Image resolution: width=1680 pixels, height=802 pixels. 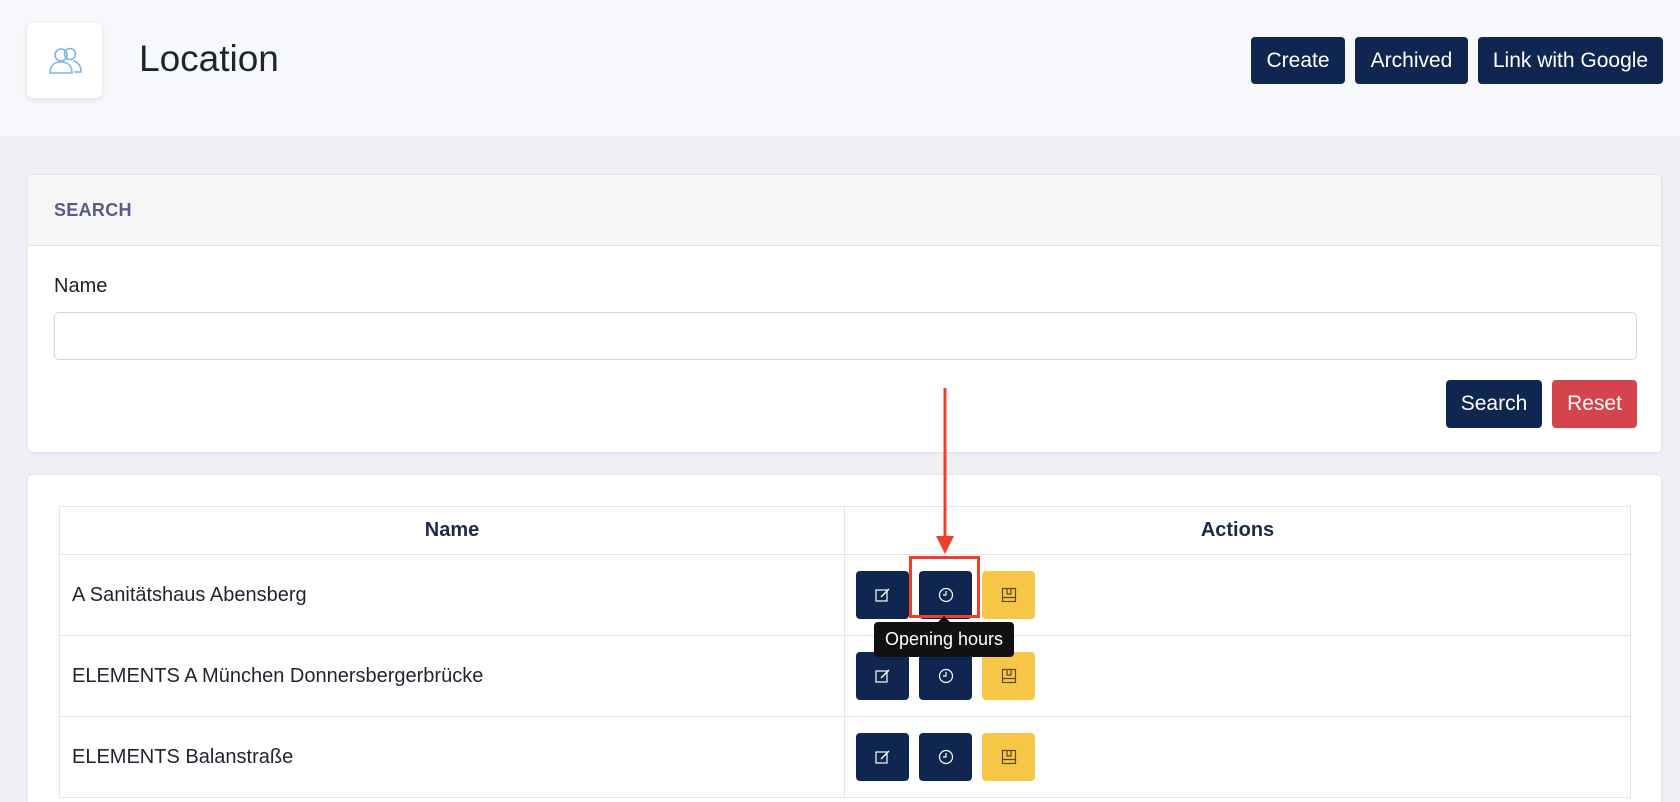 What do you see at coordinates (1237, 530) in the screenshot?
I see `column-header-actions: Actions` at bounding box center [1237, 530].